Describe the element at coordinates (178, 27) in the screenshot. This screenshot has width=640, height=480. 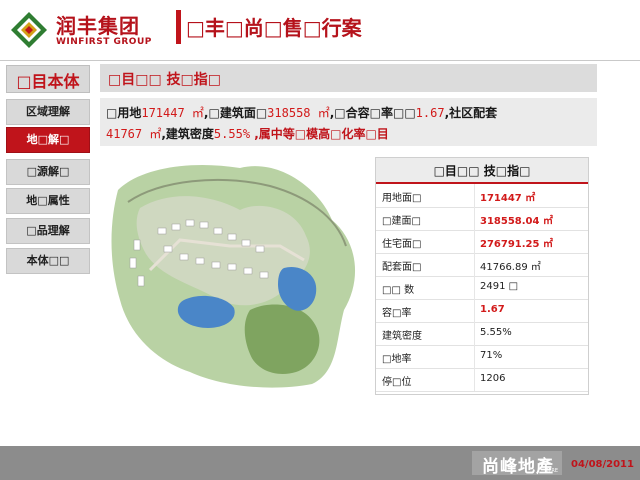
I see `title-accent-bar` at that location.